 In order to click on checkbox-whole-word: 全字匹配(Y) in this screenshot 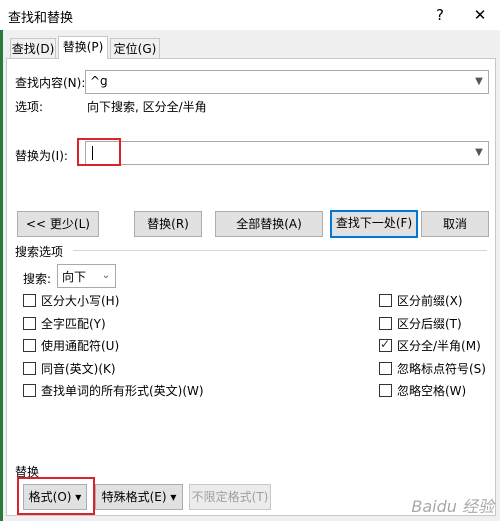, I will do `click(64, 324)`.